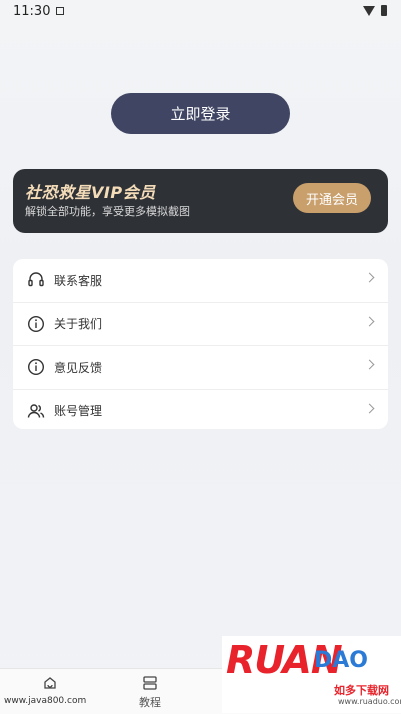  Describe the element at coordinates (36, 279) in the screenshot. I see `headset-icon` at that location.